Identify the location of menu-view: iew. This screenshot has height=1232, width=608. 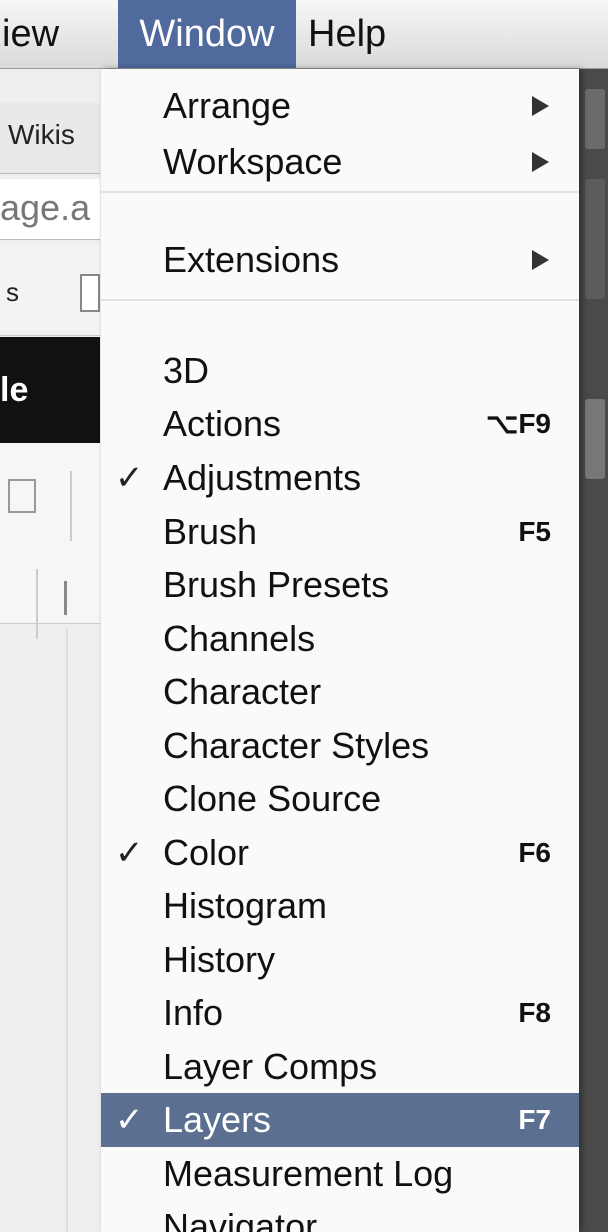
(60, 34).